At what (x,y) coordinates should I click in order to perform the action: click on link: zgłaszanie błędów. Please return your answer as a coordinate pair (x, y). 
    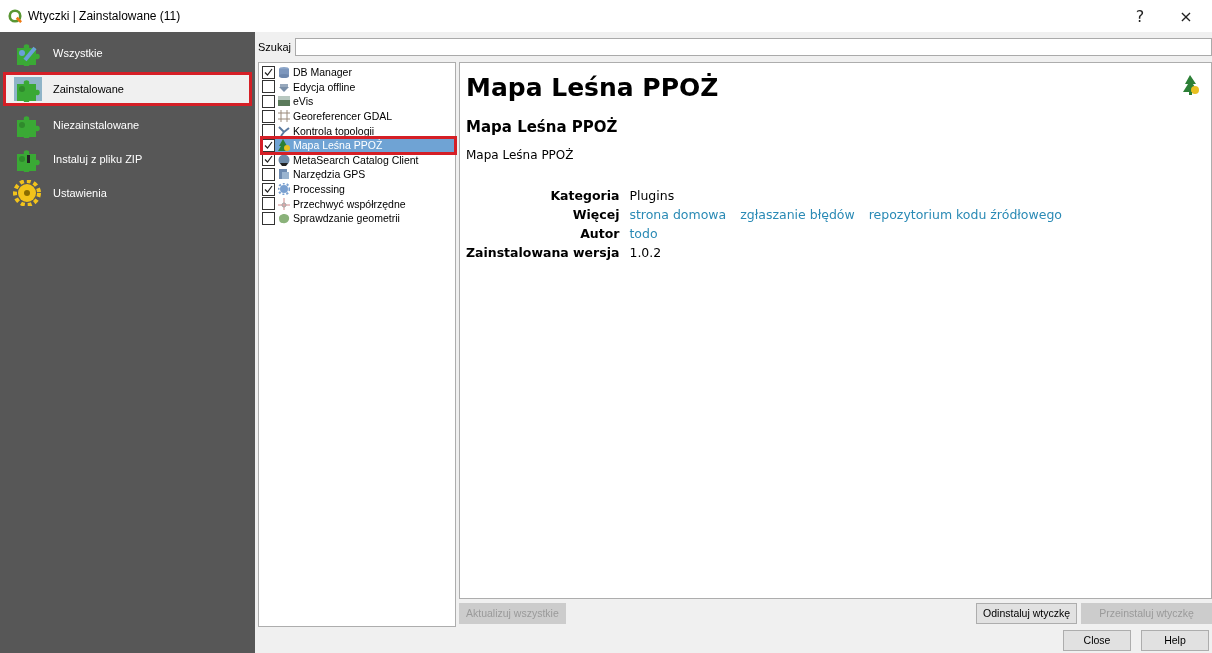
    Looking at the image, I should click on (797, 214).